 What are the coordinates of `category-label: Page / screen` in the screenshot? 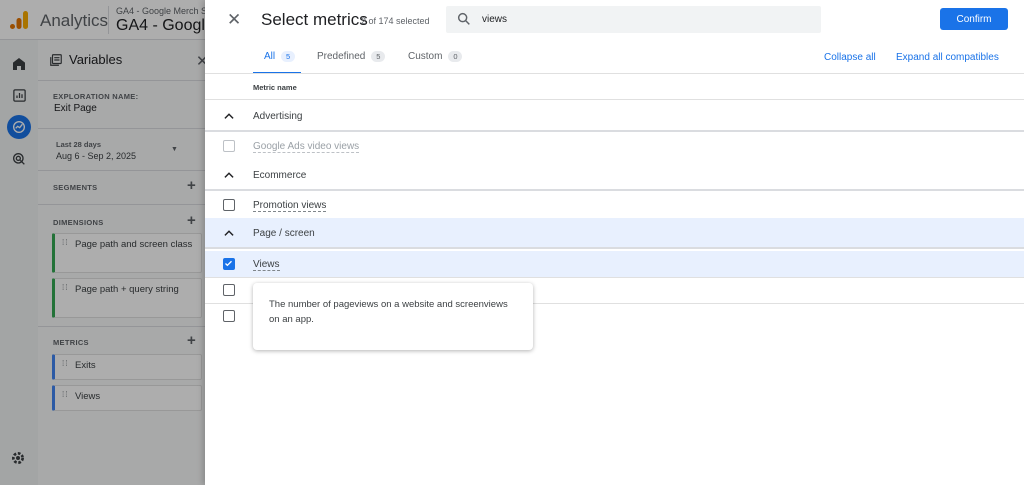 It's located at (284, 233).